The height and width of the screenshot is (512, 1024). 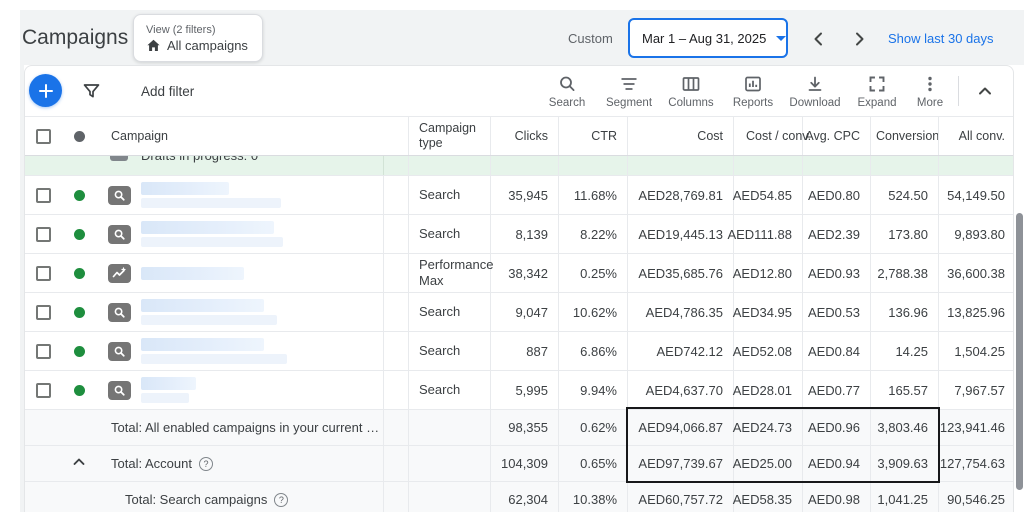 What do you see at coordinates (525, 136) in the screenshot?
I see `column-header-clicks: Clicks` at bounding box center [525, 136].